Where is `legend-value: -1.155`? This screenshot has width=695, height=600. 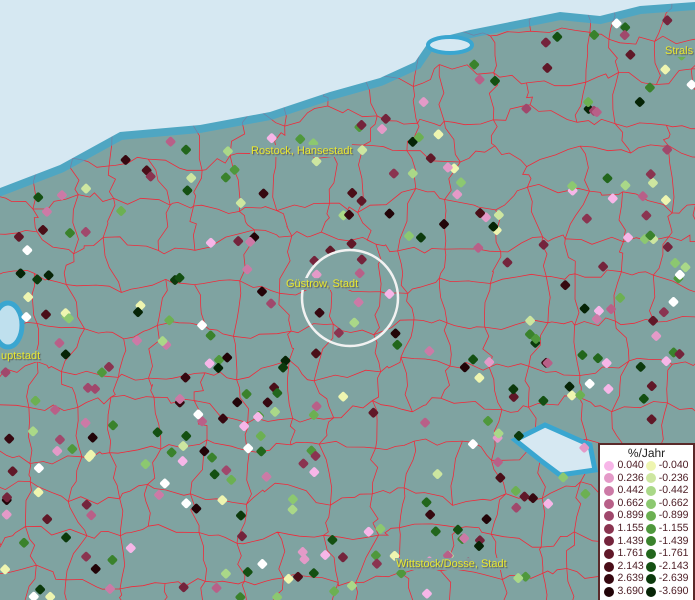
legend-value: -1.155 is located at coordinates (673, 528).